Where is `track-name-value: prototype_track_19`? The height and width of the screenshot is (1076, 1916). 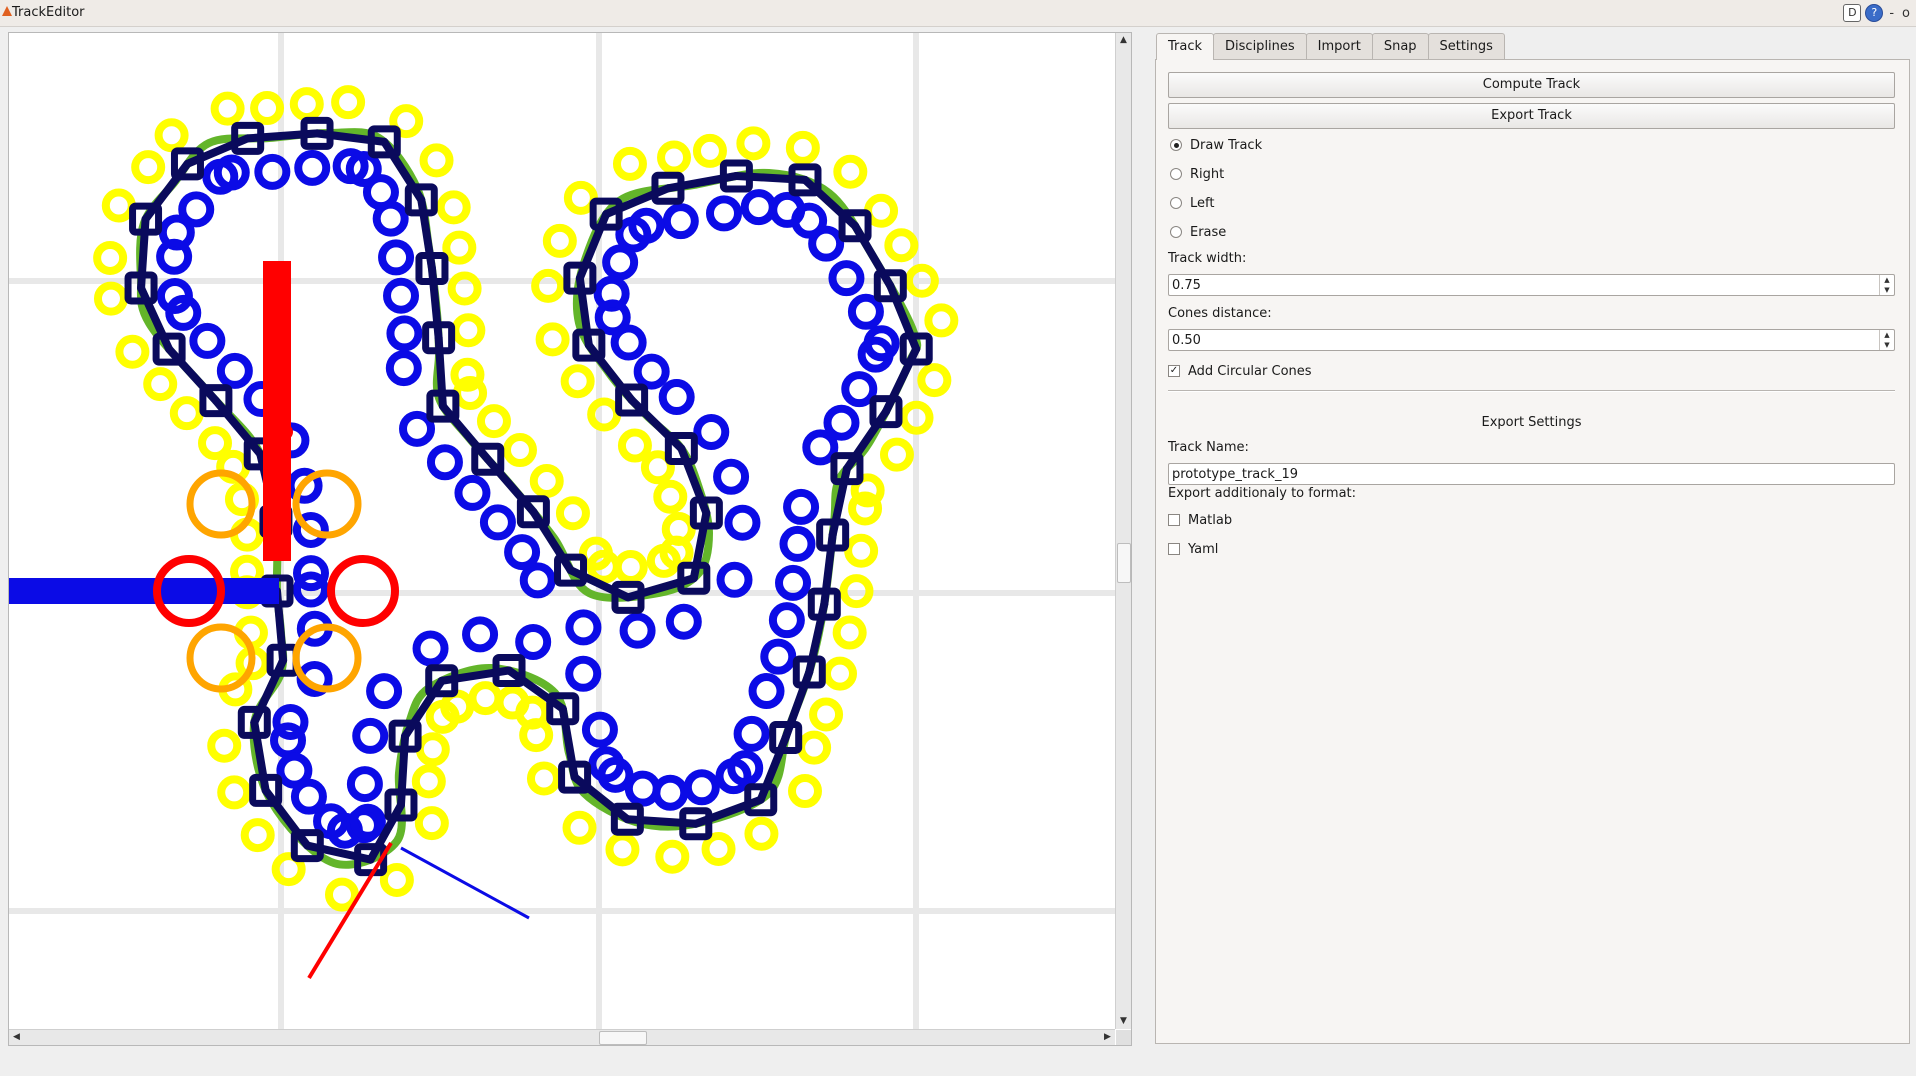 track-name-value: prototype_track_19 is located at coordinates (1235, 474).